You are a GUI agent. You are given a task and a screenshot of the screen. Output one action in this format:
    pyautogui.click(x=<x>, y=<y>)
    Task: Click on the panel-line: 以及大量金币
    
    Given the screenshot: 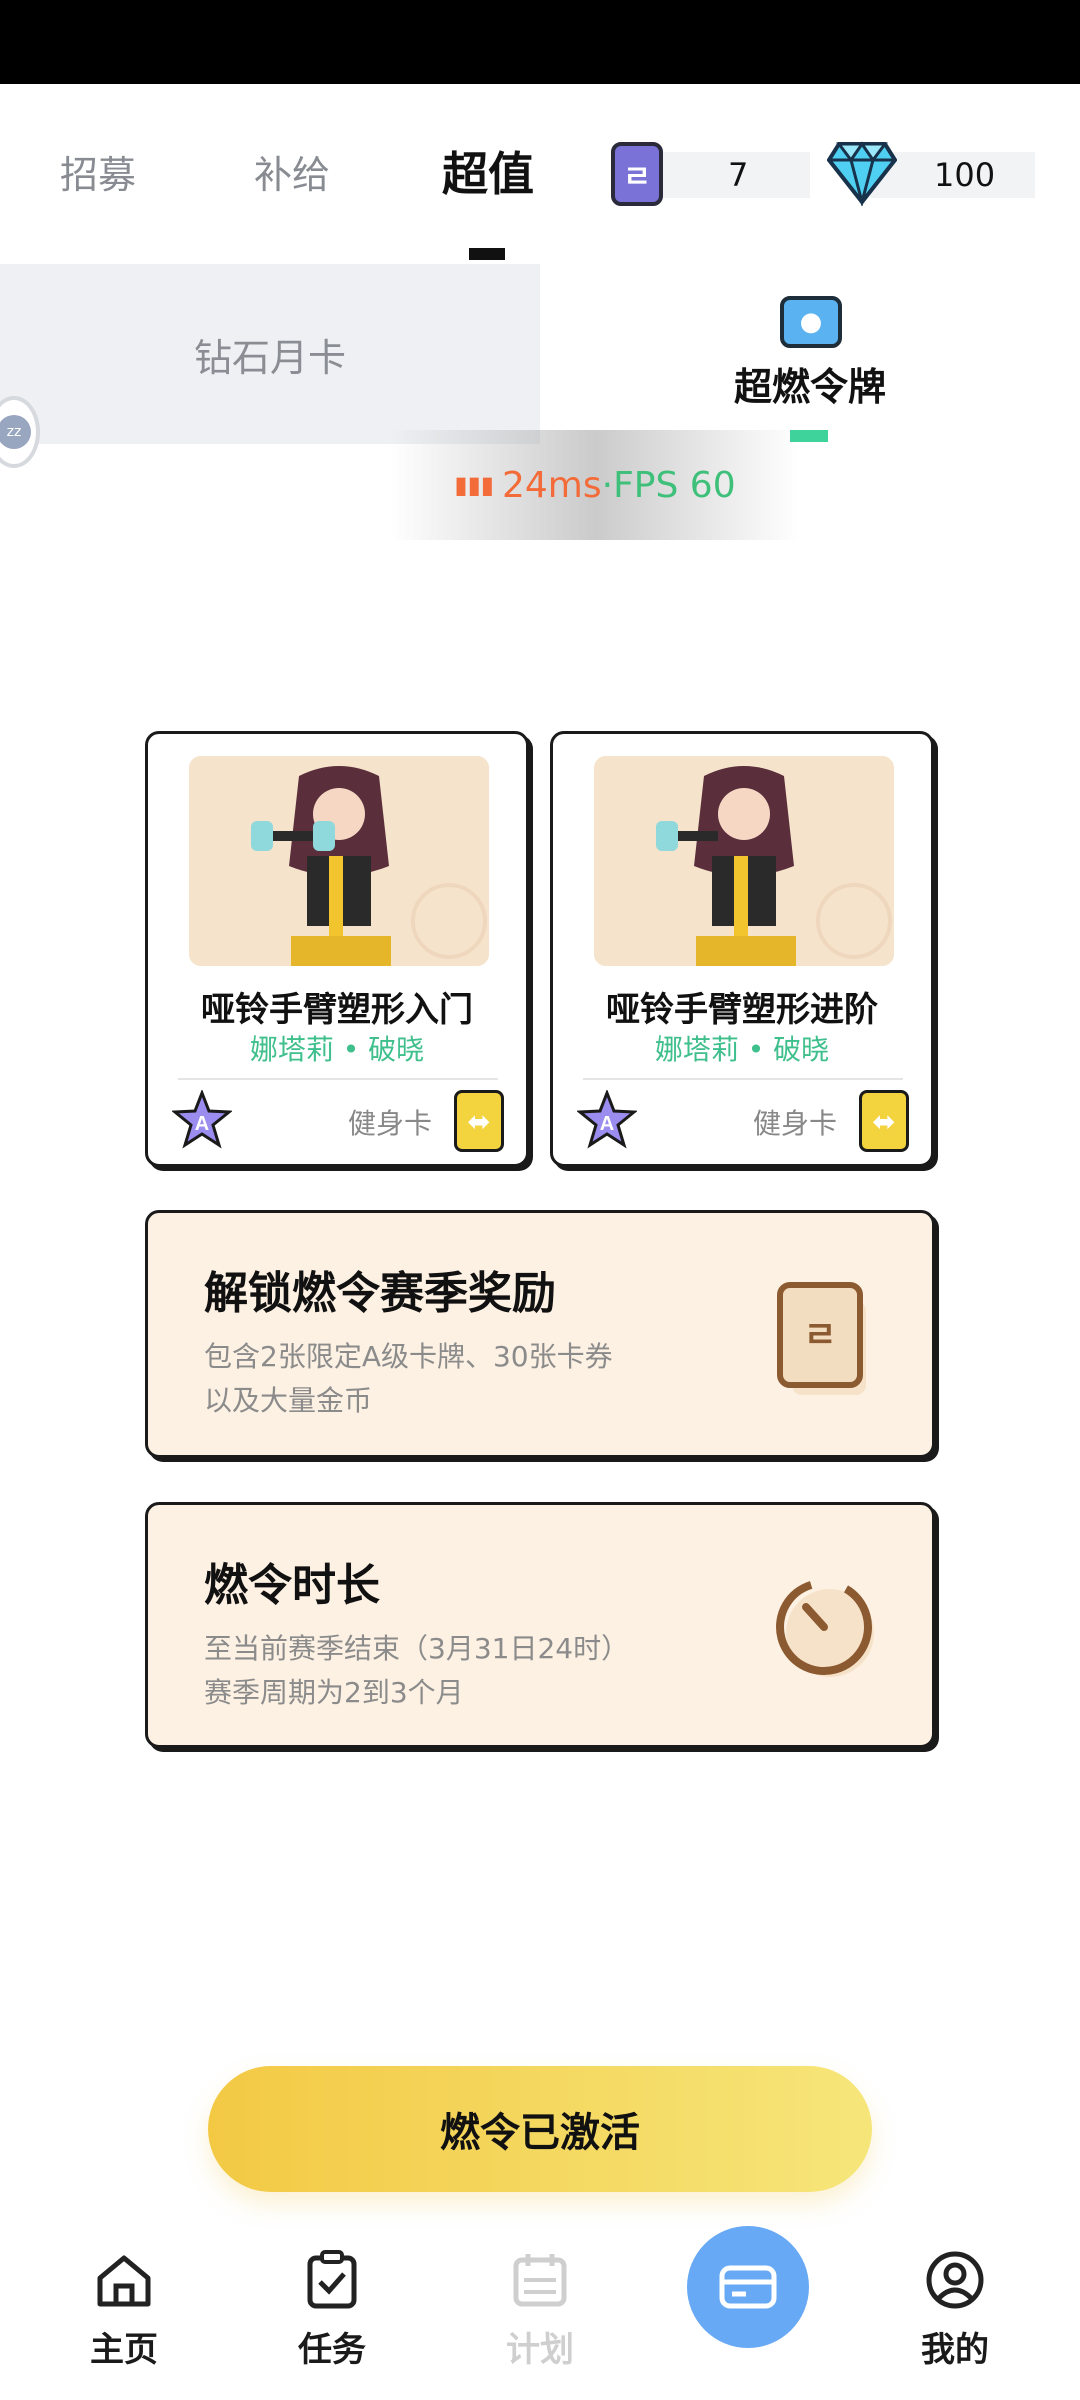 What is the action you would take?
    pyautogui.click(x=288, y=1400)
    